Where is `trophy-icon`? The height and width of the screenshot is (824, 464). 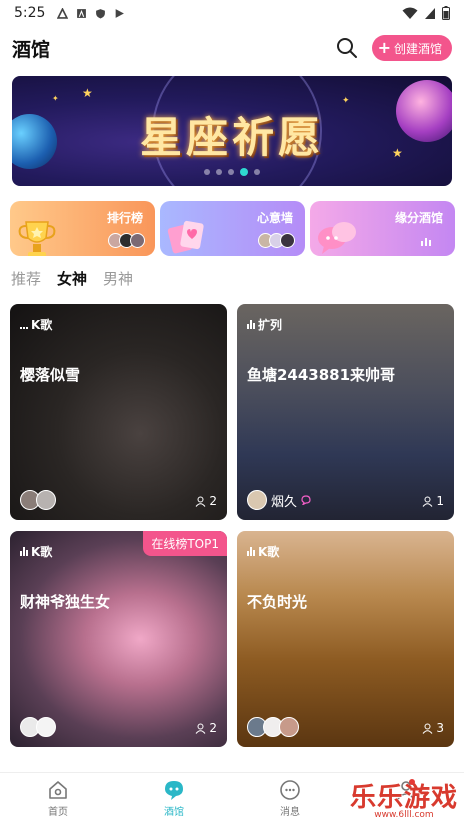 trophy-icon is located at coordinates (37, 238).